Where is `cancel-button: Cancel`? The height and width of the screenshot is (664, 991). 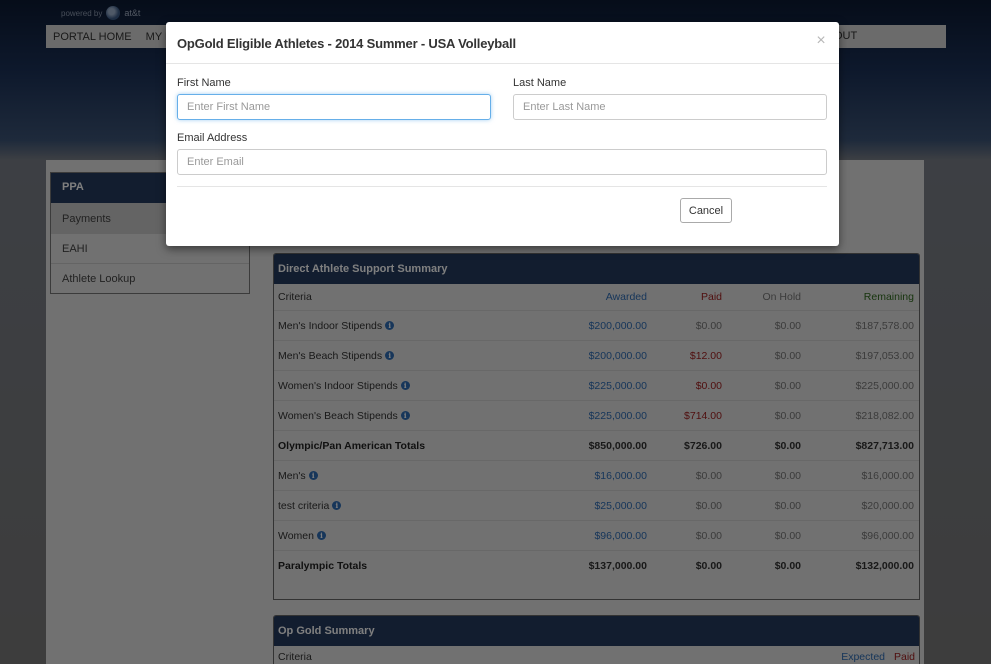
cancel-button: Cancel is located at coordinates (706, 210).